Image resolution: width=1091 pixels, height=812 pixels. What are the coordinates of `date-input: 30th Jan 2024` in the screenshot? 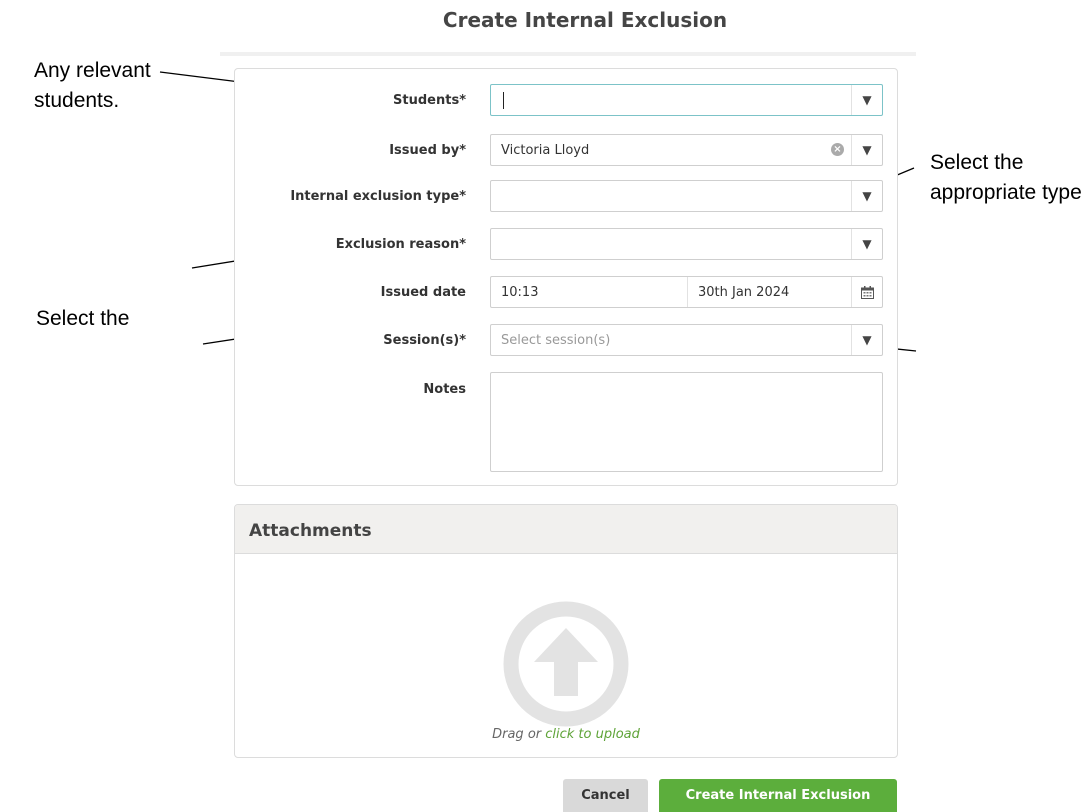 It's located at (743, 292).